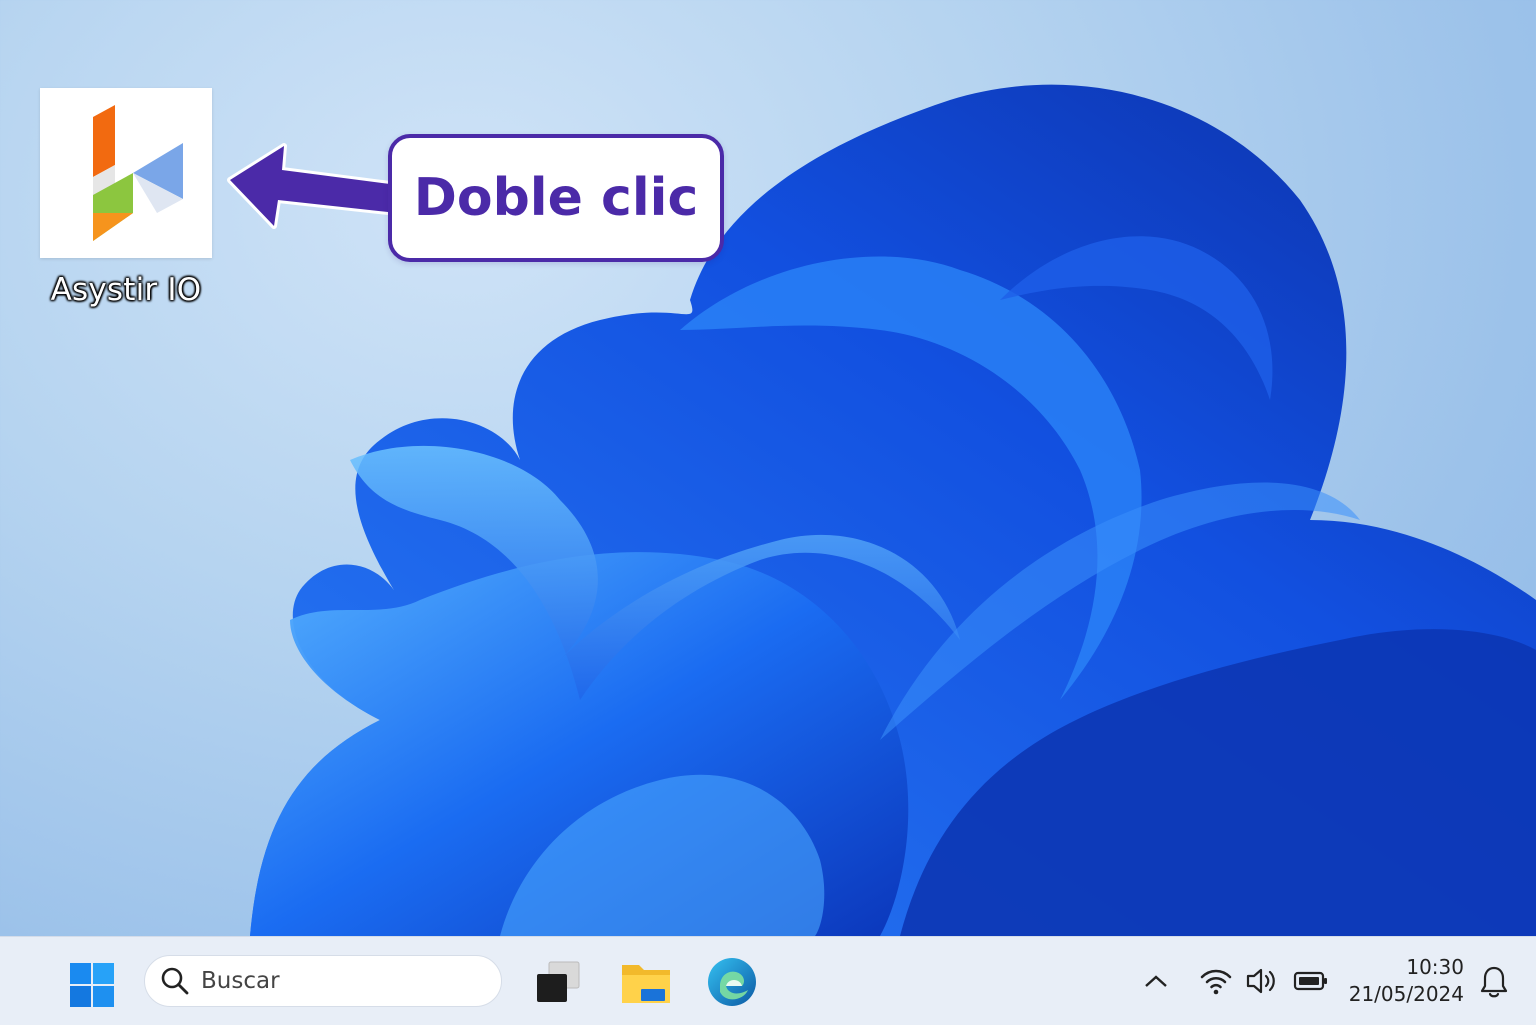 Image resolution: width=1536 pixels, height=1025 pixels. Describe the element at coordinates (92, 985) in the screenshot. I see `windows-start-icon` at that location.